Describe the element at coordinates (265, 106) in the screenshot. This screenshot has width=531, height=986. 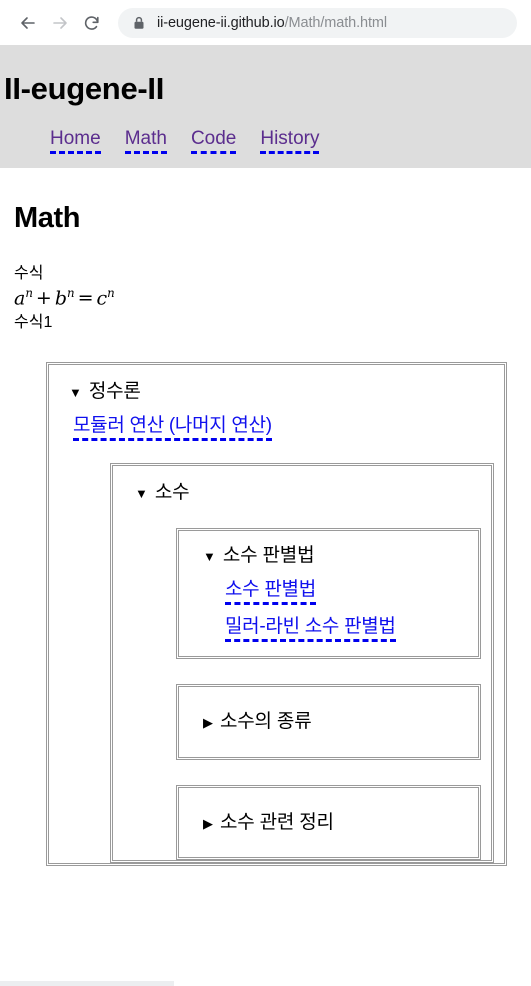
I see `site-header: II-eugene-II Home Math Code History` at that location.